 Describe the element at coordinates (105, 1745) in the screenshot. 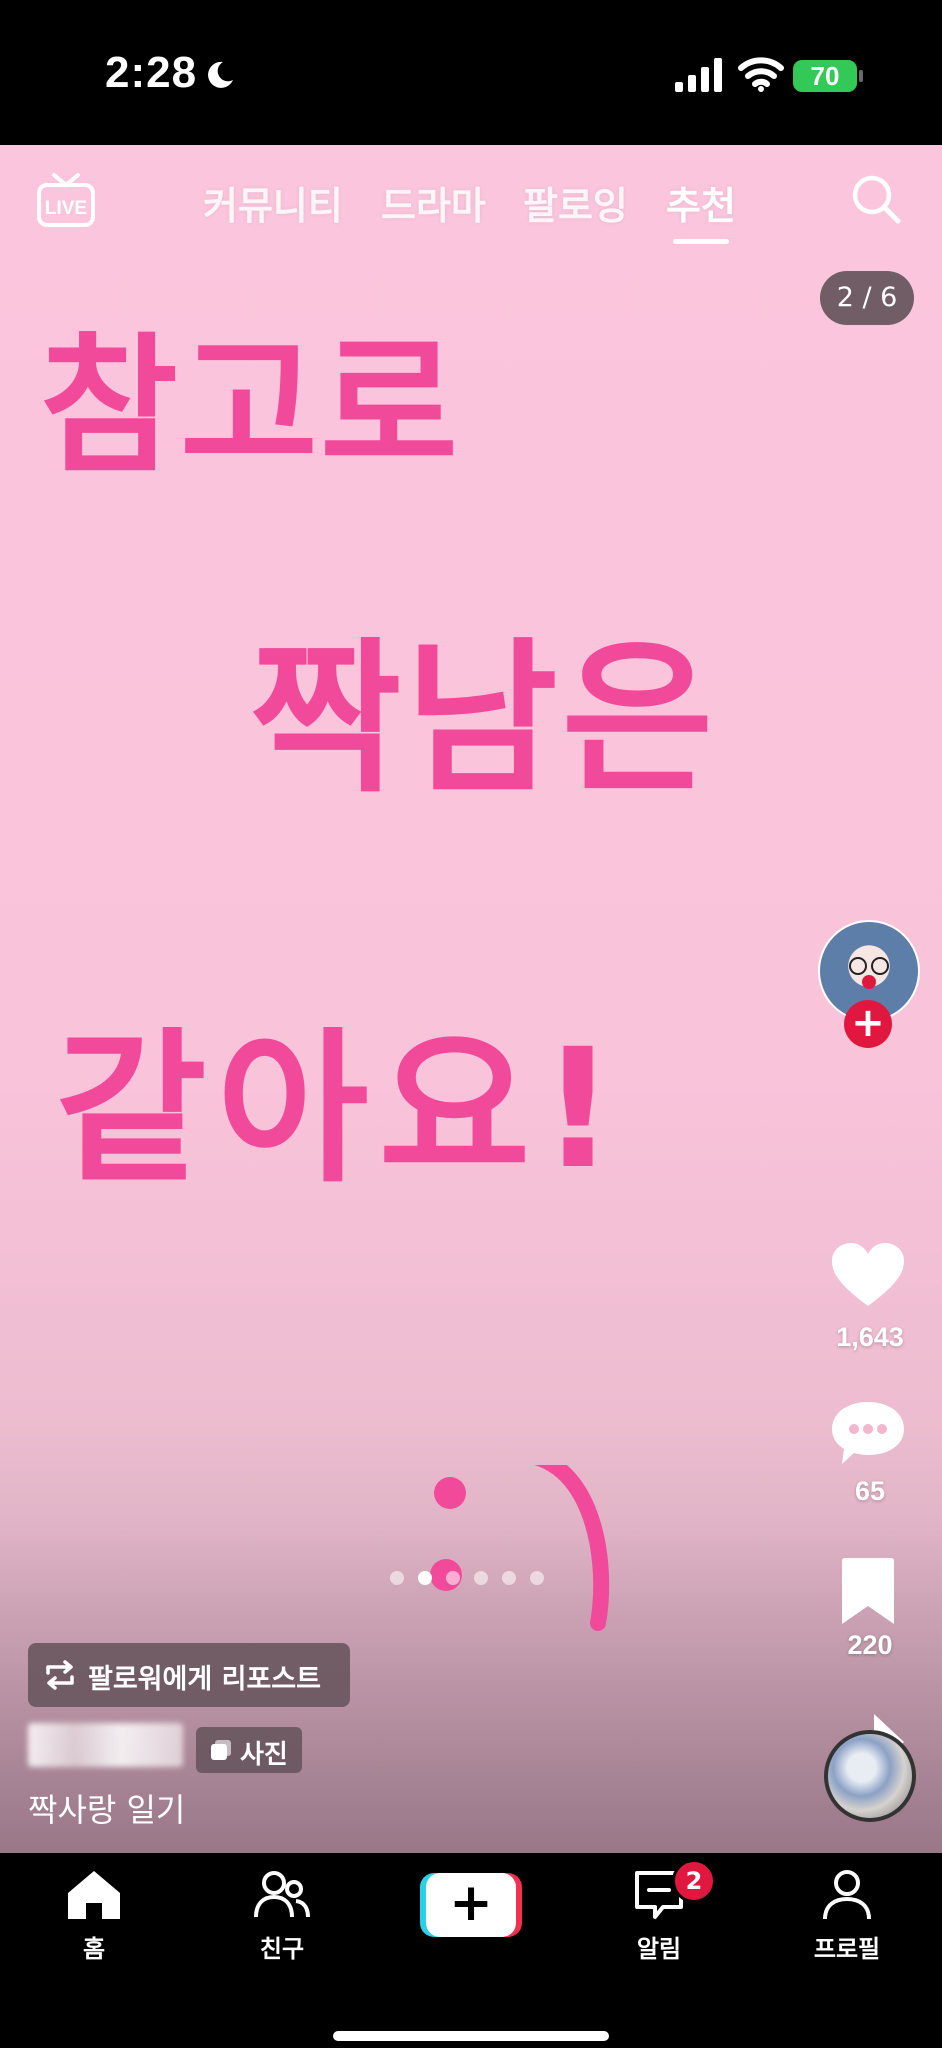

I see `username-blurred` at that location.